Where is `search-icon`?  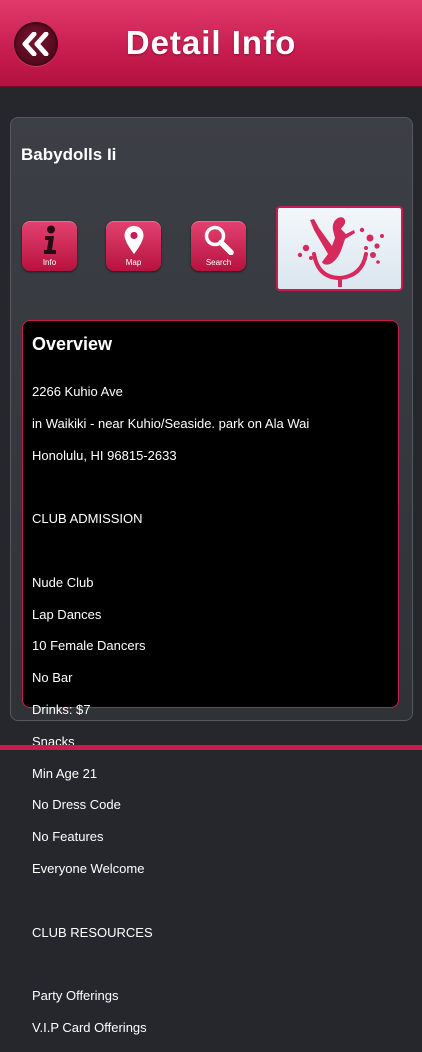
search-icon is located at coordinates (219, 240).